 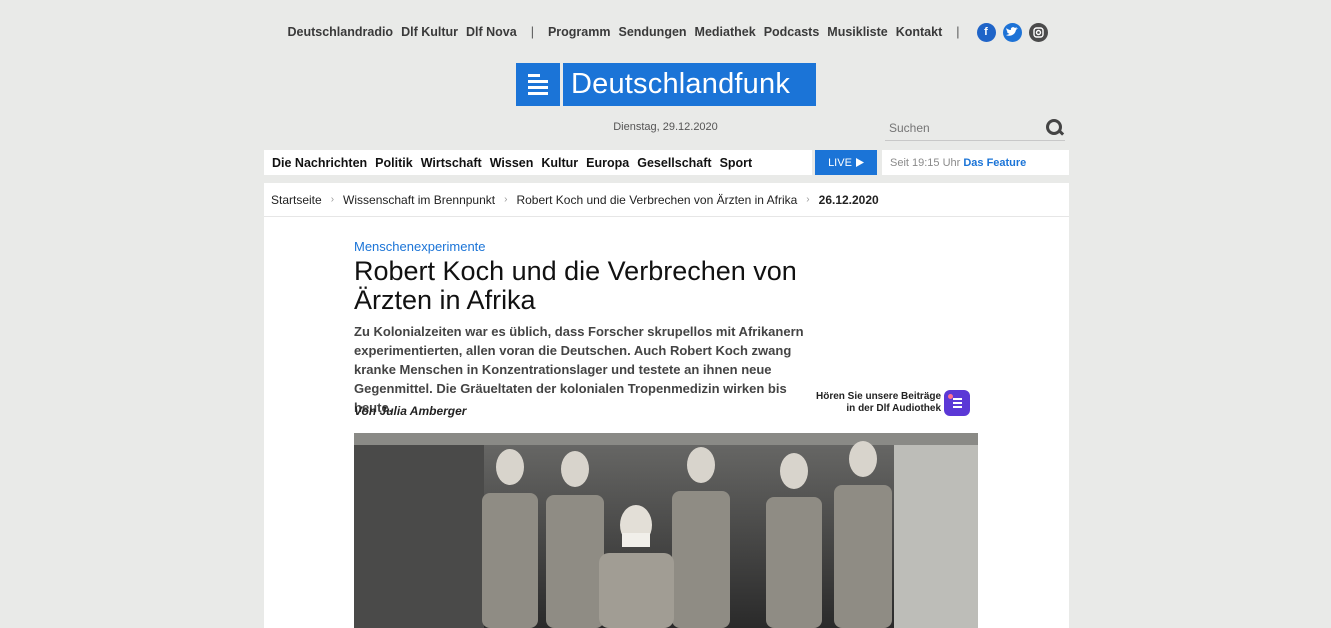 I want to click on nav-europa: Europa, so click(x=607, y=163).